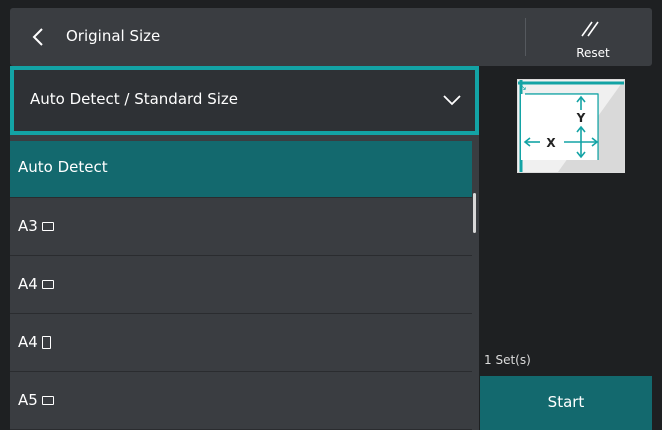 The height and width of the screenshot is (430, 662). Describe the element at coordinates (590, 29) in the screenshot. I see `double-slash-icon` at that location.